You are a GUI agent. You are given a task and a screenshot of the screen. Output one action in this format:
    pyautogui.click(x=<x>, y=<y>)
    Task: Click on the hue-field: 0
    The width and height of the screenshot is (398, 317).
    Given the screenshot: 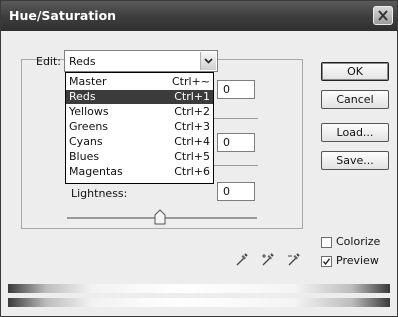 What is the action you would take?
    pyautogui.click(x=236, y=89)
    